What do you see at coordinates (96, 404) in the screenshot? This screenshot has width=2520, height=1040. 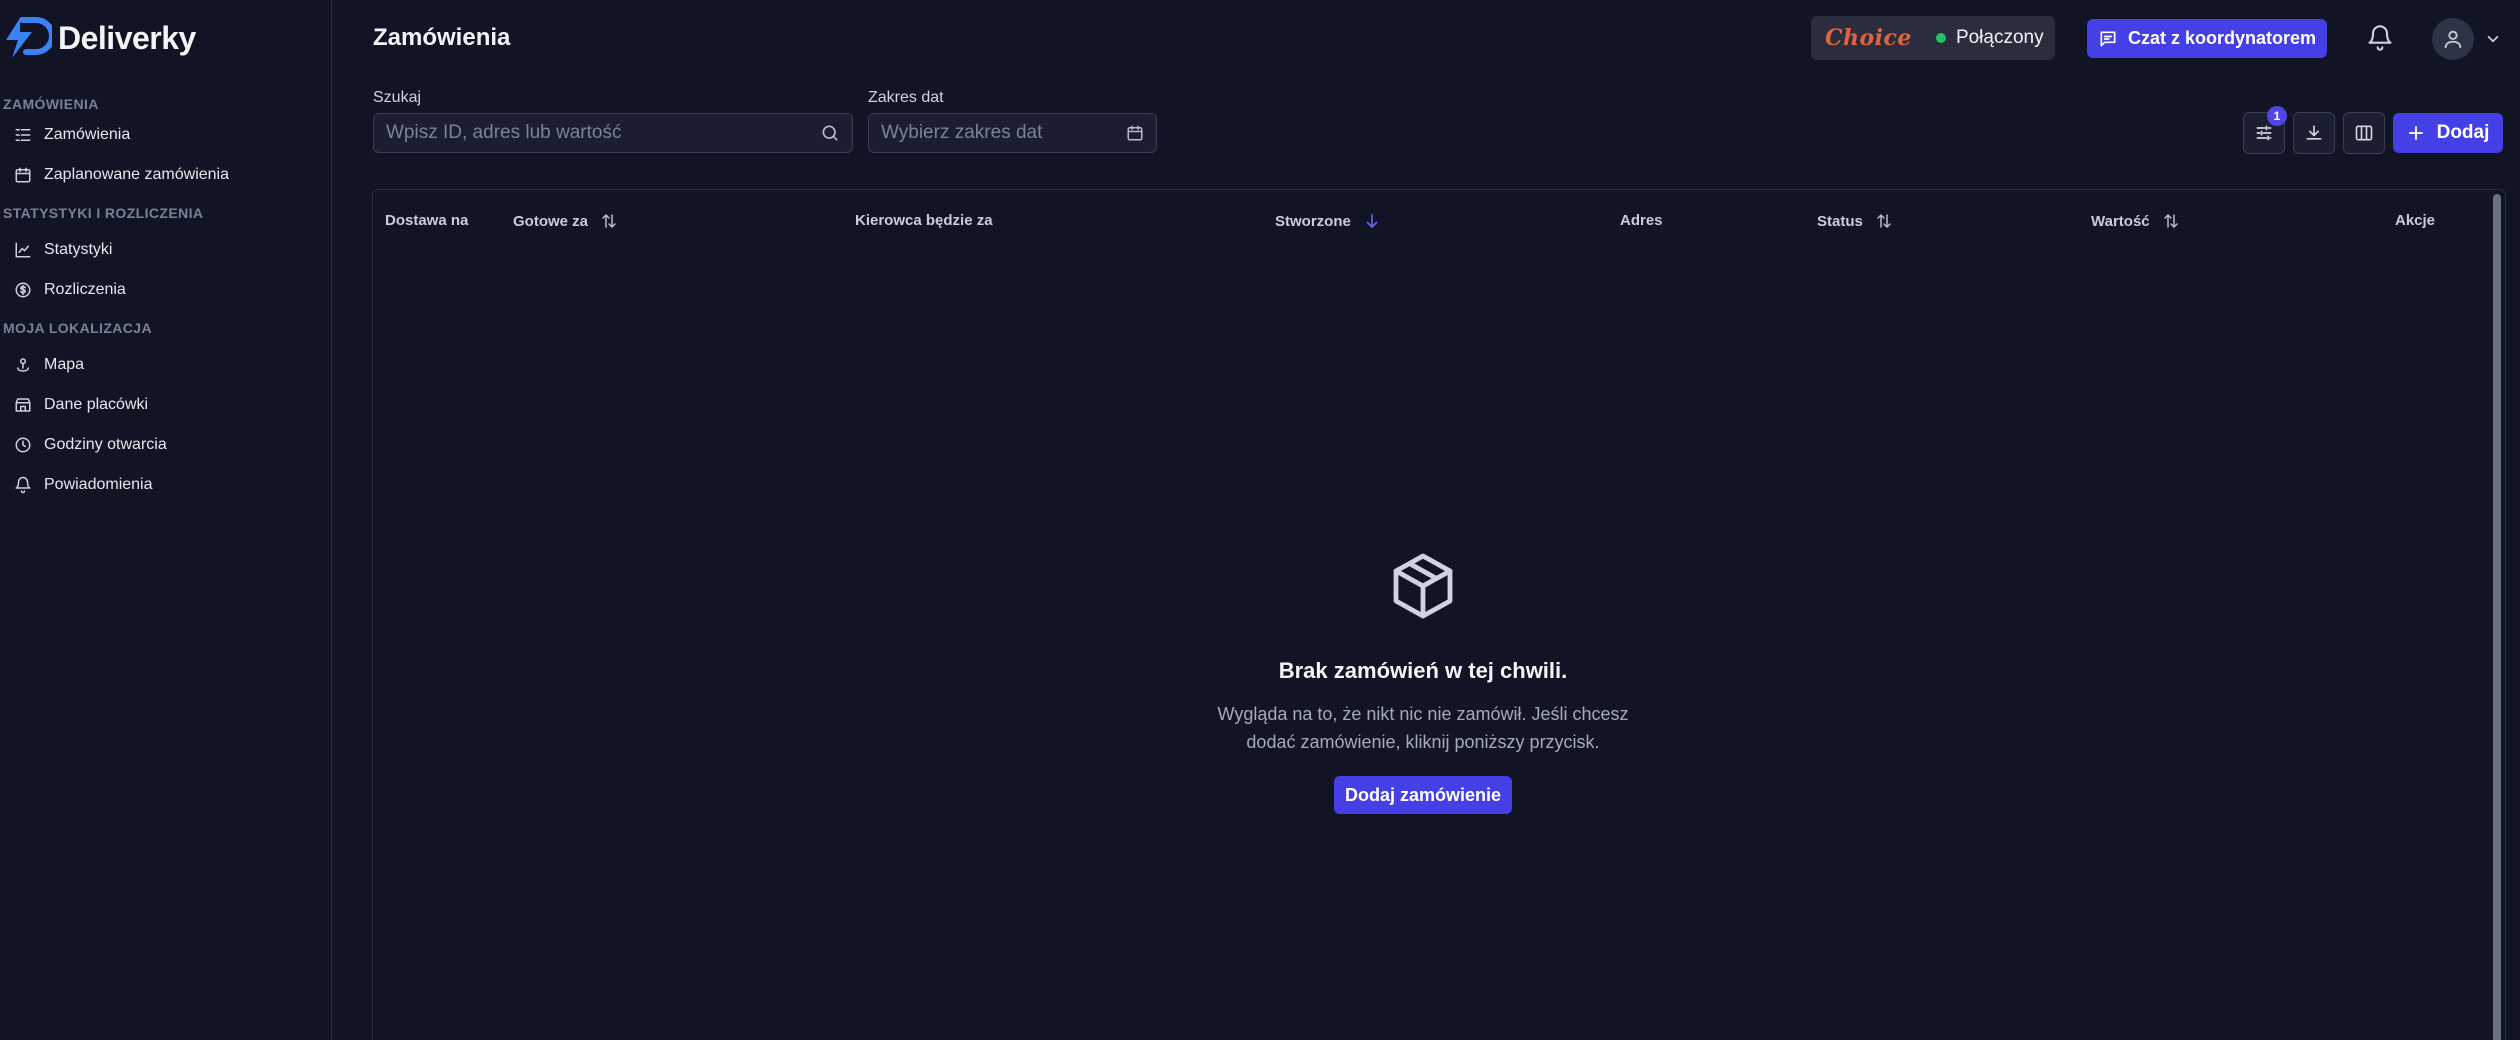 I see `sidebar-item-label: Dane placówki` at bounding box center [96, 404].